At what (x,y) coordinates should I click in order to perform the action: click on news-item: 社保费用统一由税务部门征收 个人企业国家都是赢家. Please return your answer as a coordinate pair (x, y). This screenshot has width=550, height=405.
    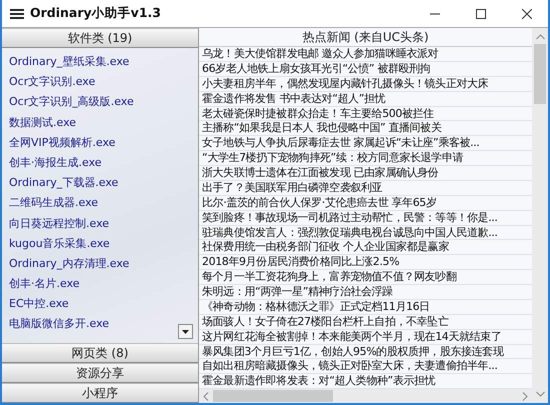
    Looking at the image, I should click on (365, 248).